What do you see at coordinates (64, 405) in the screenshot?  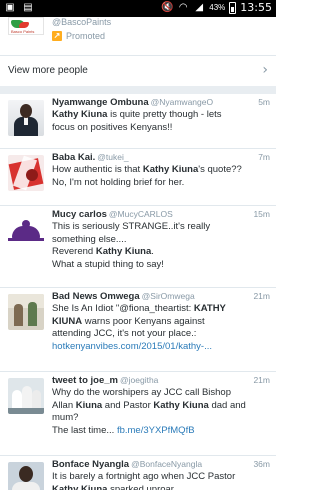 I see `tweet-text-segment: Allan` at bounding box center [64, 405].